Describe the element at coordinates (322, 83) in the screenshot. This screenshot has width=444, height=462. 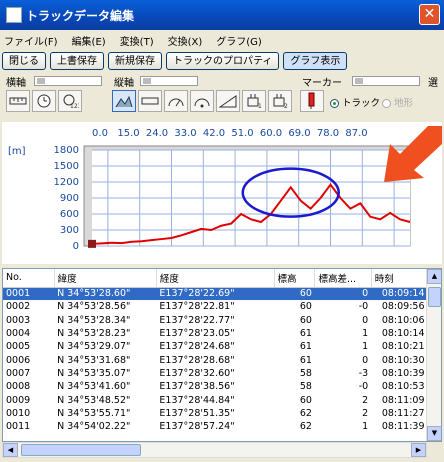
I see `marker-label: マーカー` at that location.